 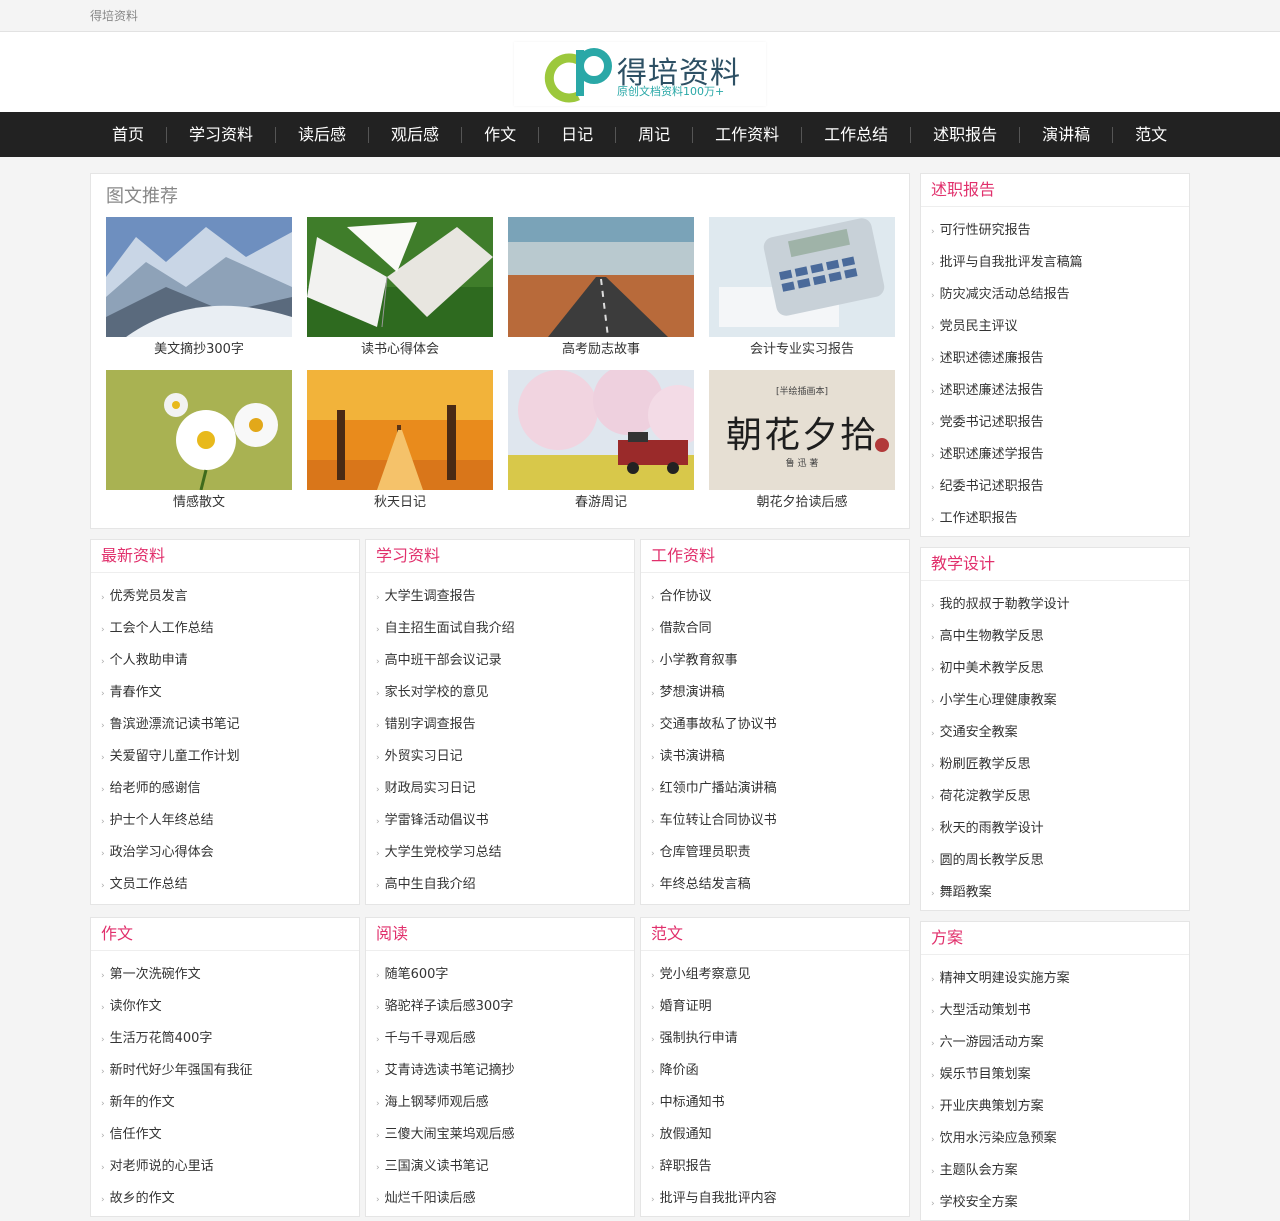 What do you see at coordinates (414, 134) in the screenshot?
I see `nav-item: 观后感` at bounding box center [414, 134].